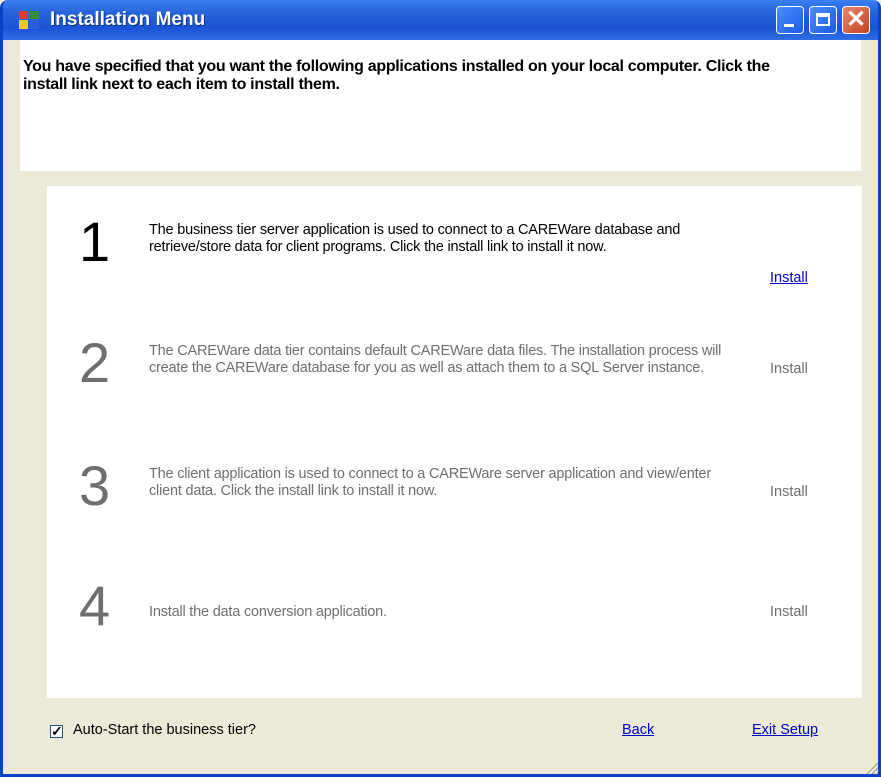  What do you see at coordinates (95, 362) in the screenshot?
I see `step-number: 2` at bounding box center [95, 362].